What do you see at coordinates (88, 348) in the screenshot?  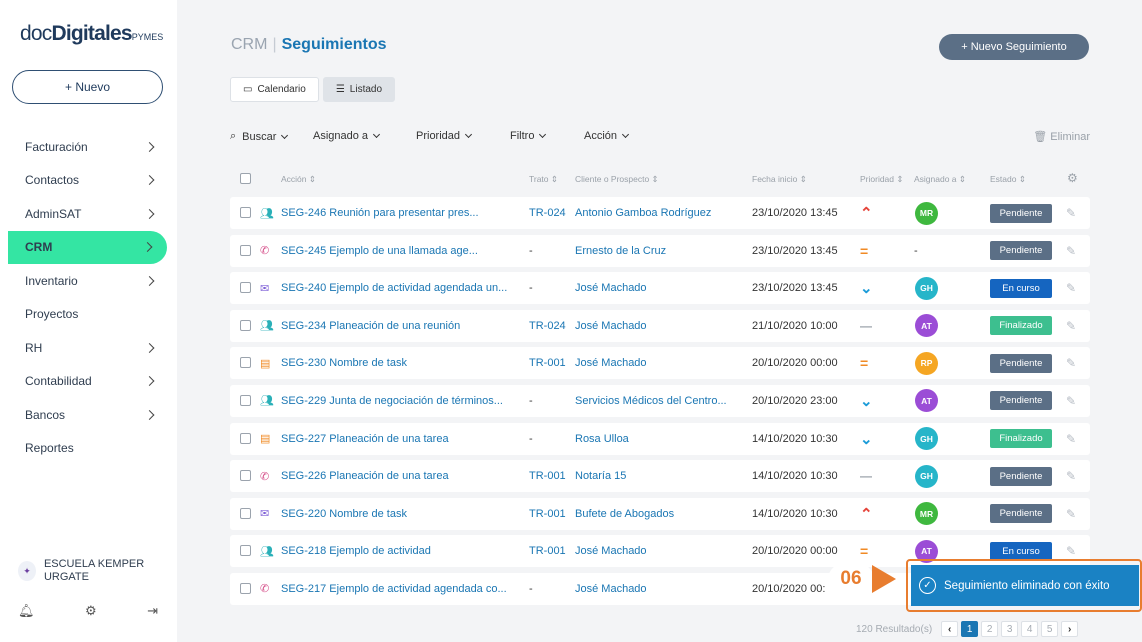 I see `sidebar-item-rh: RH` at bounding box center [88, 348].